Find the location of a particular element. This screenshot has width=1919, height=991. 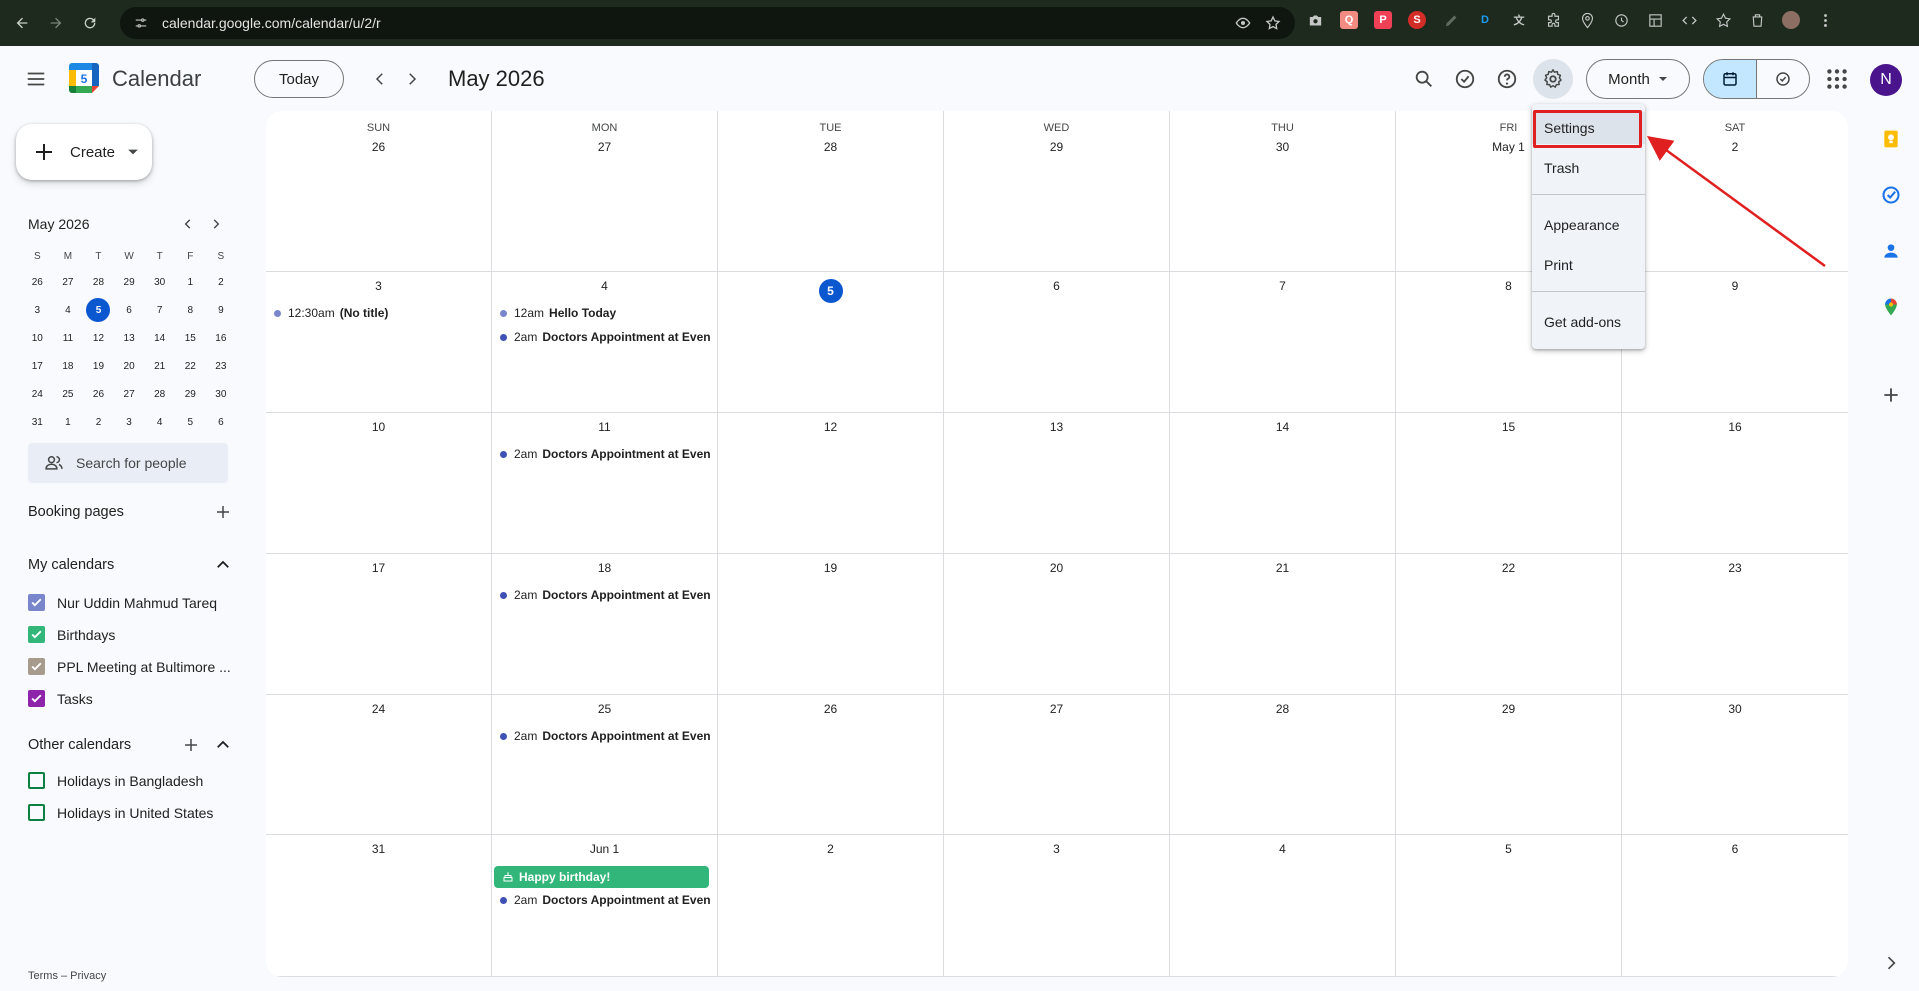

date-number: 6 is located at coordinates (1056, 286).